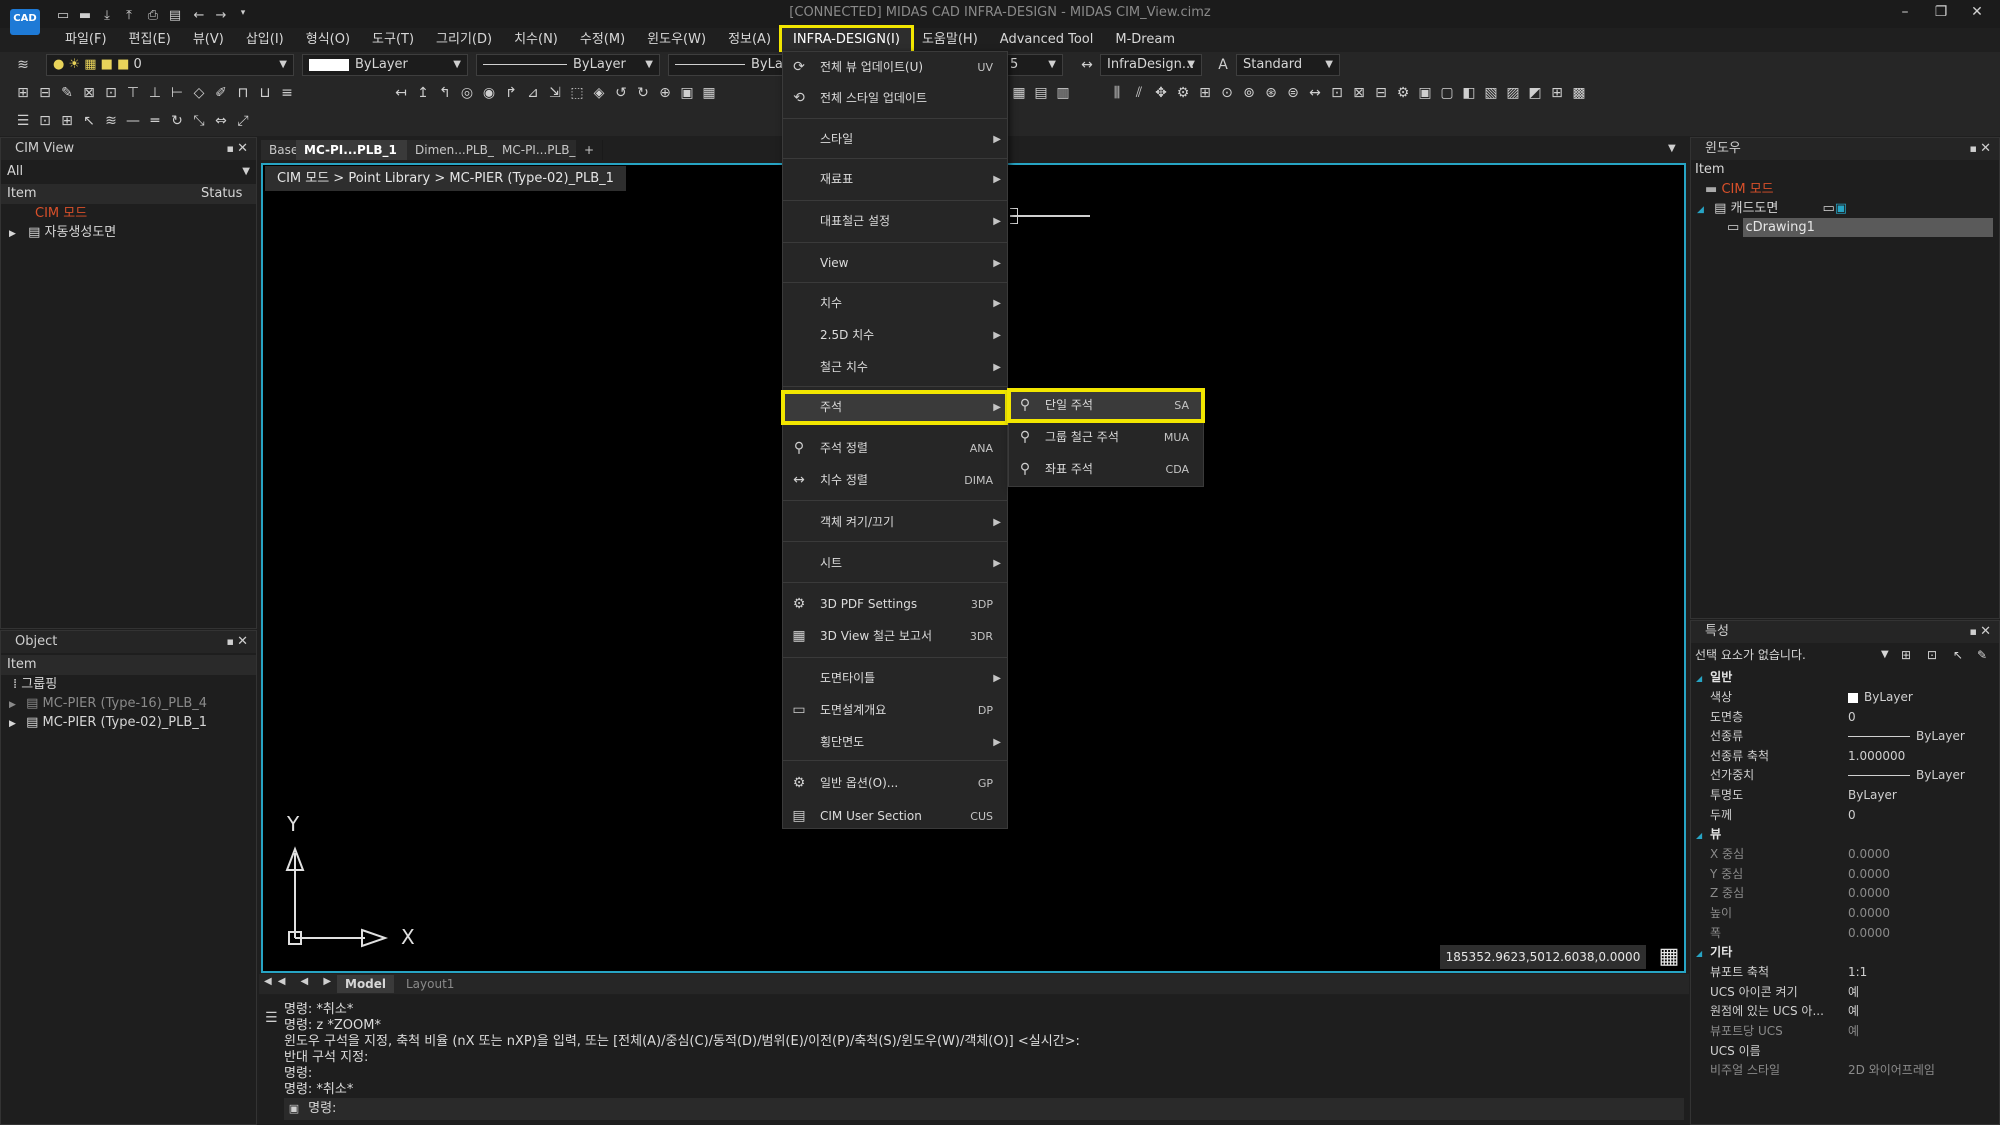 Image resolution: width=2000 pixels, height=1125 pixels. What do you see at coordinates (133, 121) in the screenshot?
I see `tool-icon: —` at bounding box center [133, 121].